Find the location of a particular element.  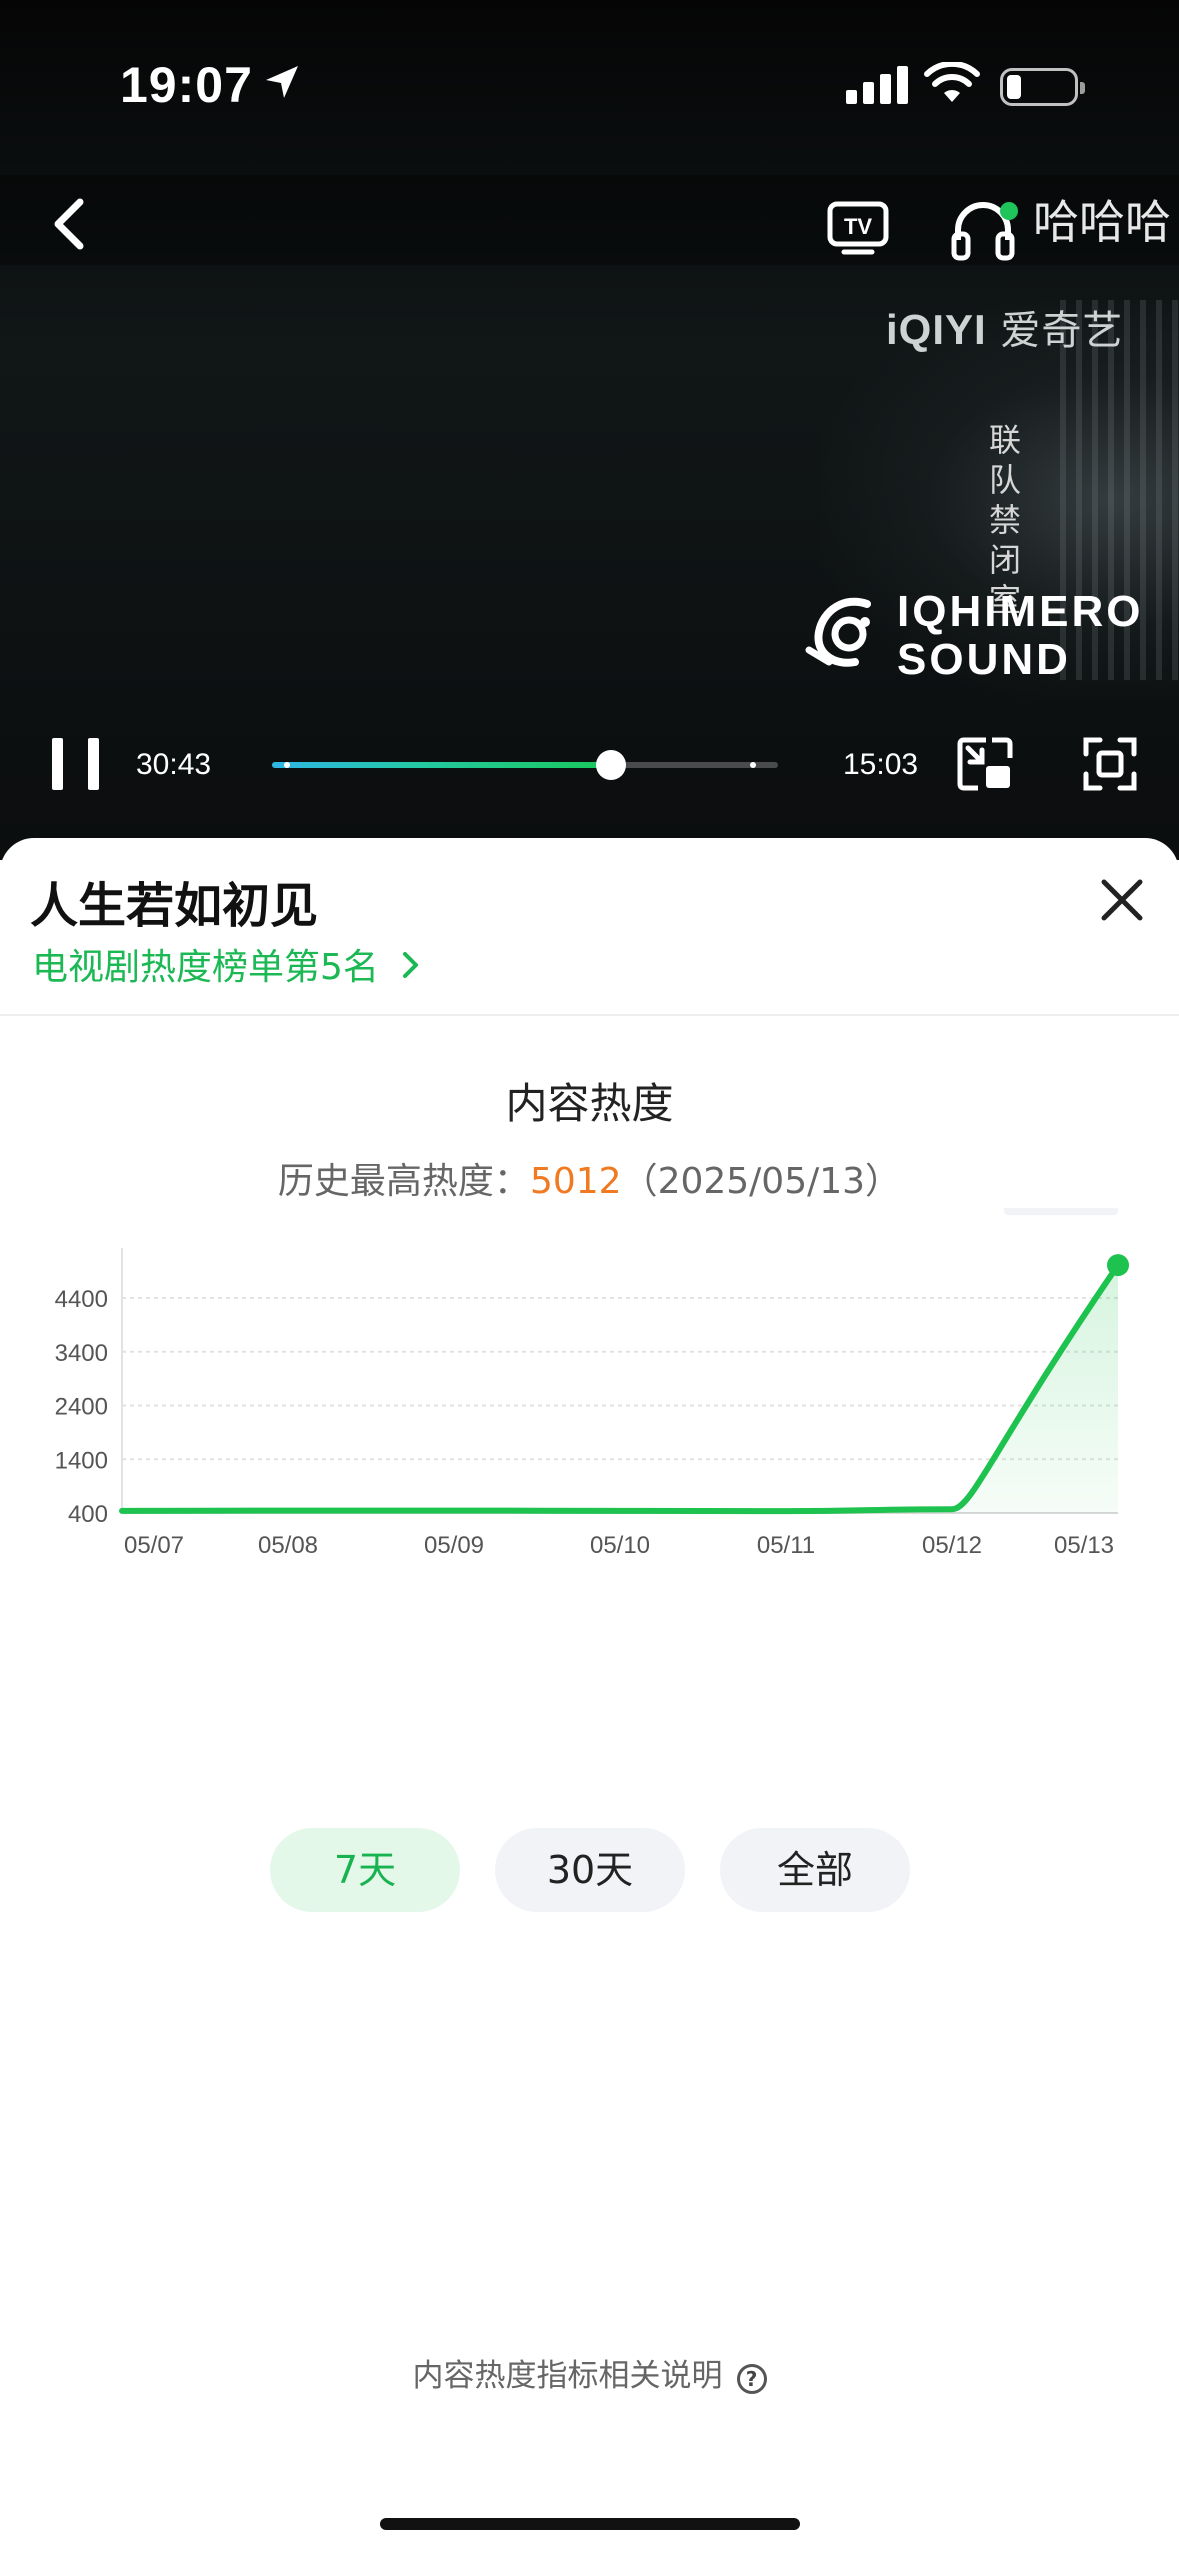

tab-all: 全部 is located at coordinates (815, 1870).